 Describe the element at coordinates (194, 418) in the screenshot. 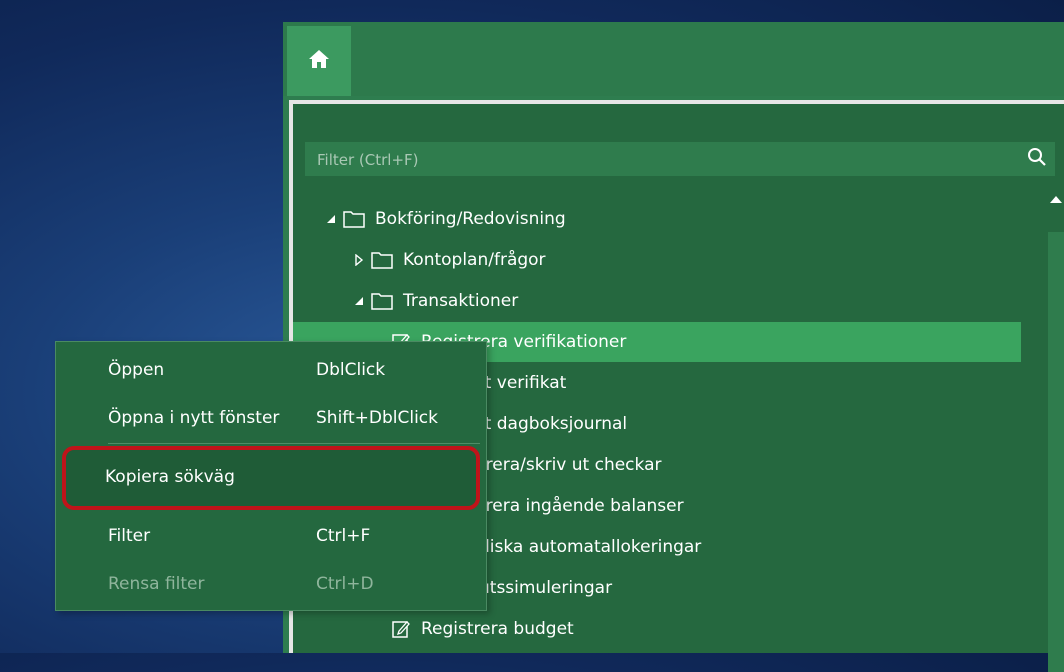

I see `menu-item-label: Öppna i nytt fönster` at that location.